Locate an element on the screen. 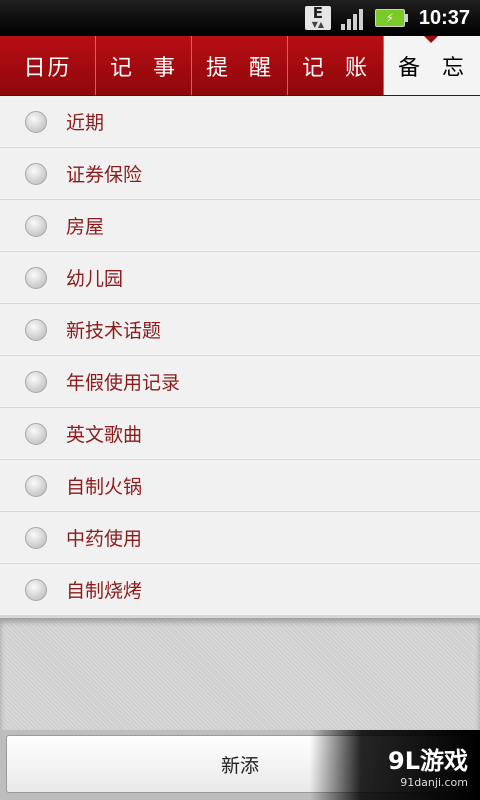 The image size is (480, 800). watermark-logo: 9L游戏 91danji.com is located at coordinates (395, 765).